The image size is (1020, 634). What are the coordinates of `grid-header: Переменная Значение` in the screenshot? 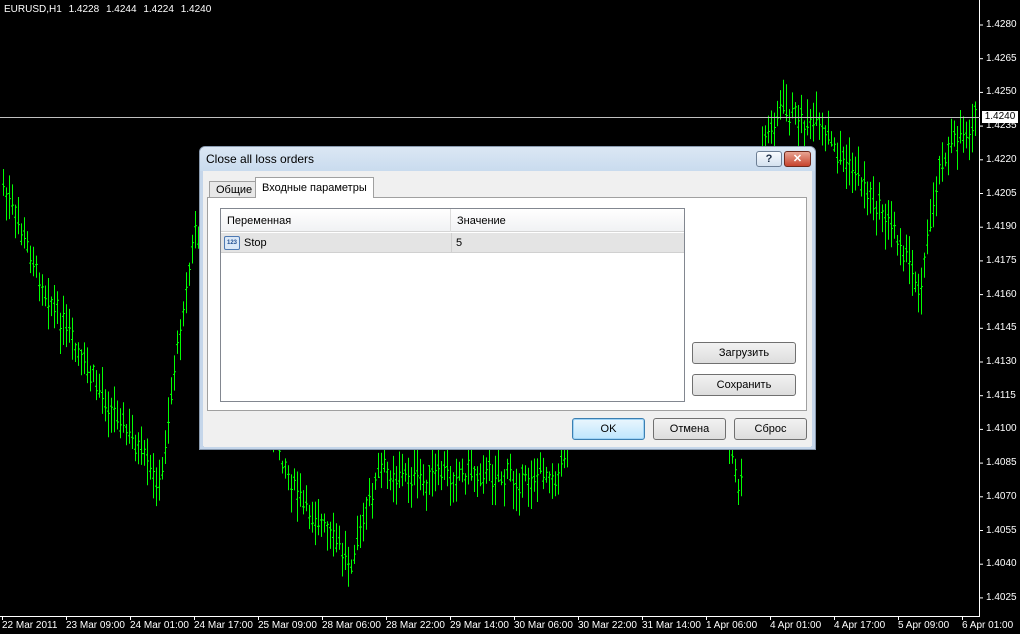 It's located at (452, 220).